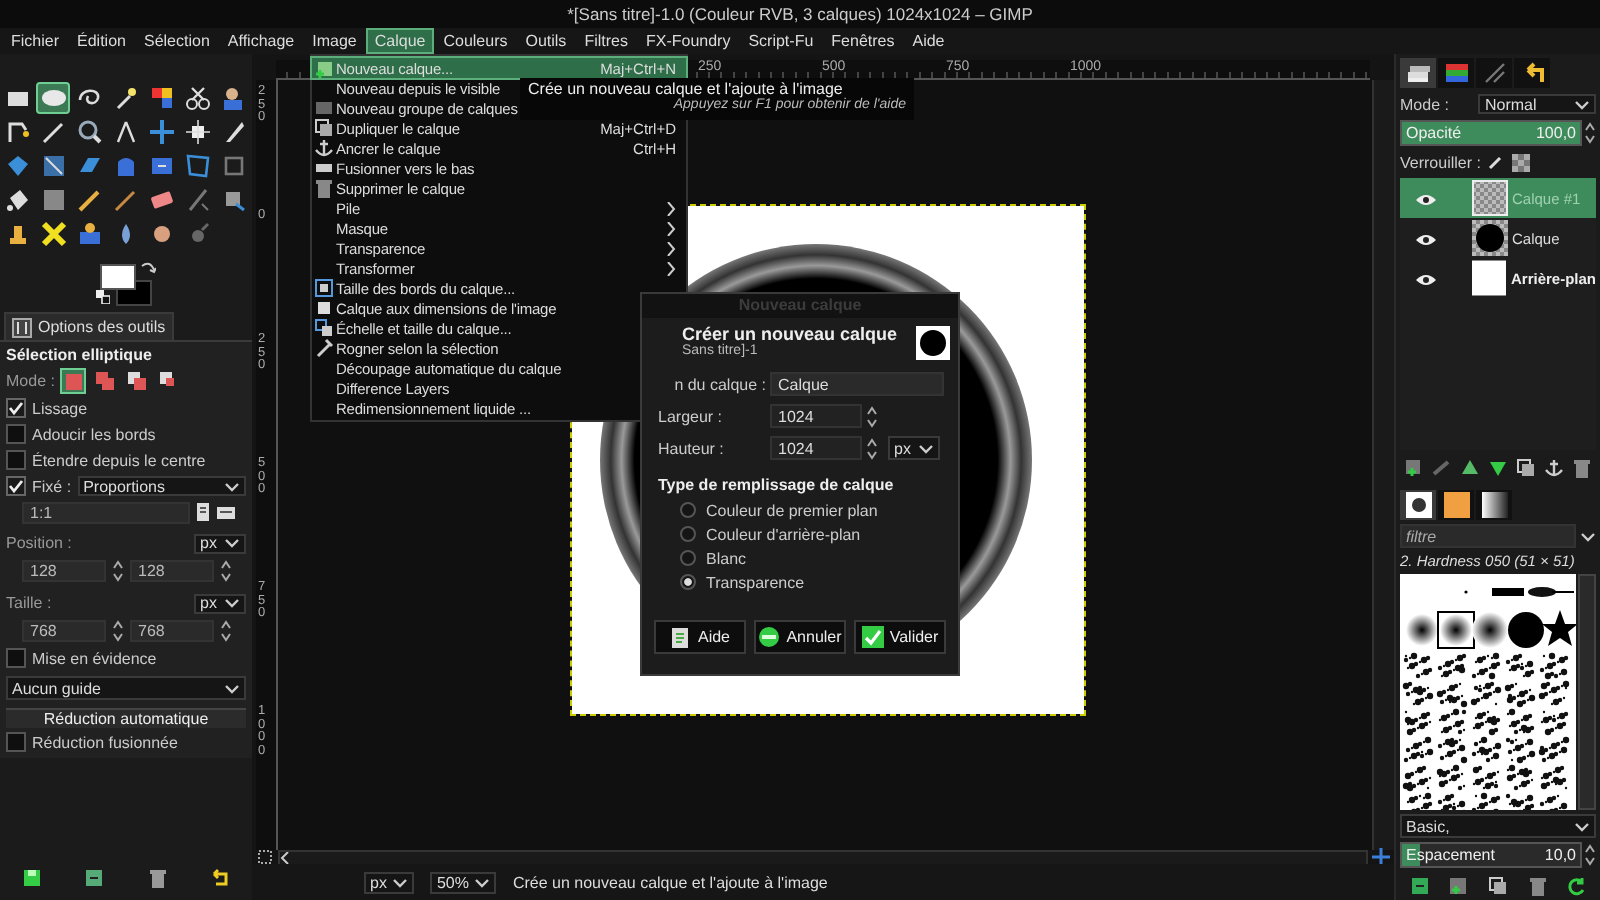 The width and height of the screenshot is (1600, 900). Describe the element at coordinates (1576, 886) in the screenshot. I see `refresh-icon` at that location.